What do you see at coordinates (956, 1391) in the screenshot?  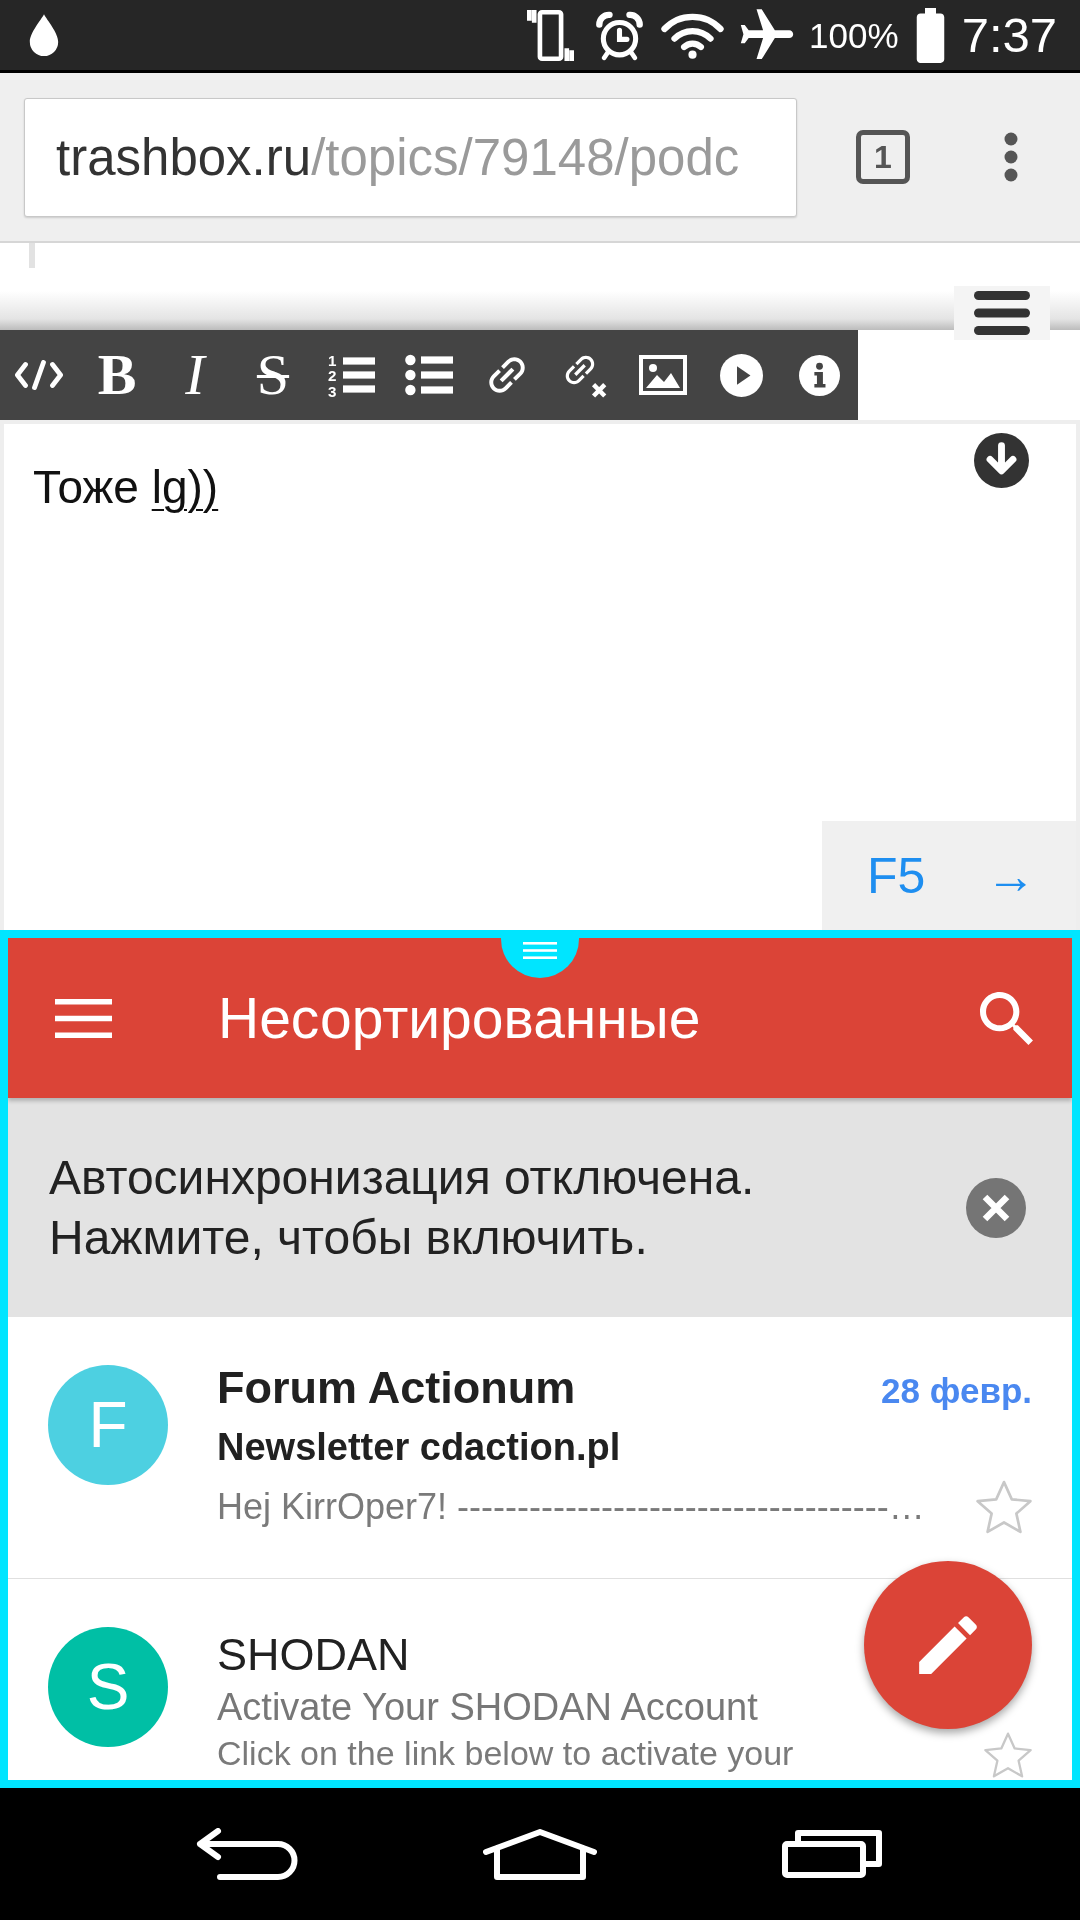 I see `message-date: 28 февр.` at bounding box center [956, 1391].